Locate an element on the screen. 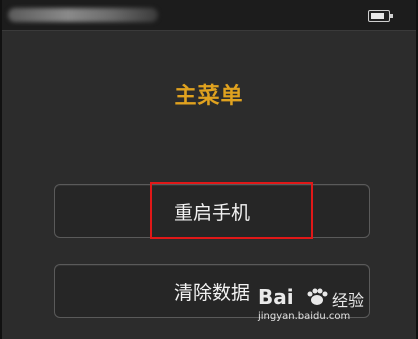 The width and height of the screenshot is (418, 339). battery-level-fill is located at coordinates (377, 16).